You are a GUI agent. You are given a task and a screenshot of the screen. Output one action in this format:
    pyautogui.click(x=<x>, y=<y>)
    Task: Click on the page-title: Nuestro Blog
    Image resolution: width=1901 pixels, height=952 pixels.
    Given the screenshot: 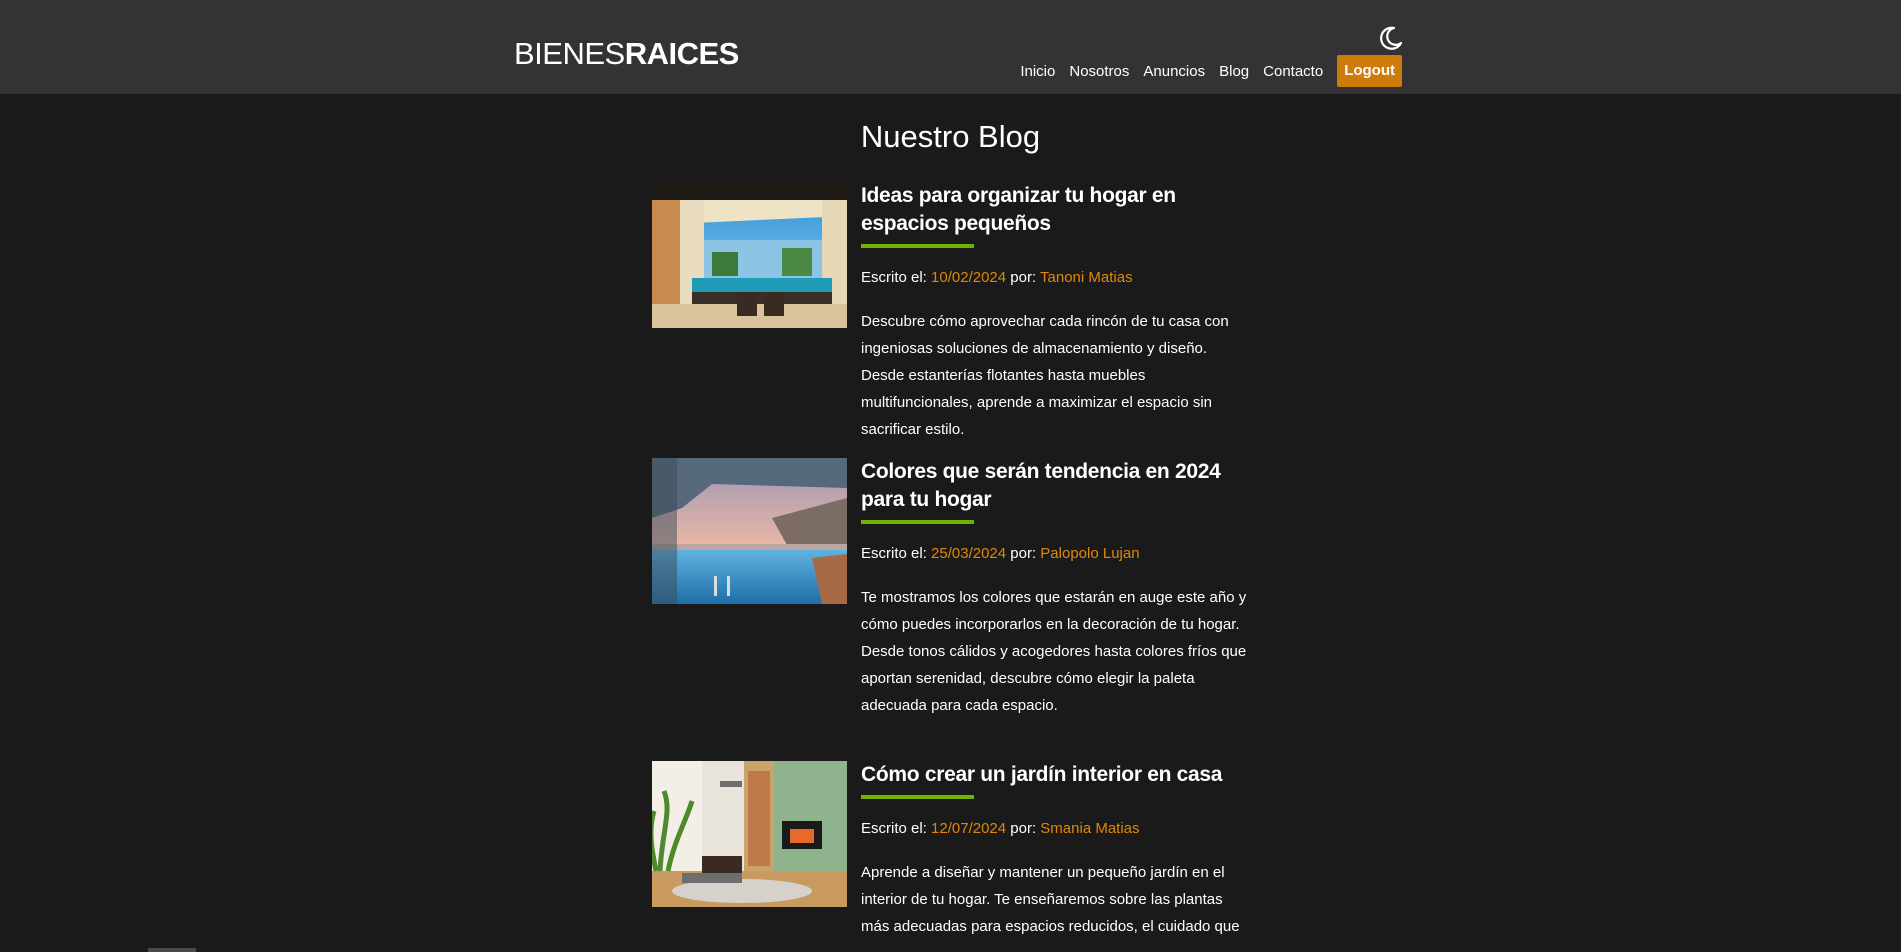 What is the action you would take?
    pyautogui.click(x=950, y=136)
    